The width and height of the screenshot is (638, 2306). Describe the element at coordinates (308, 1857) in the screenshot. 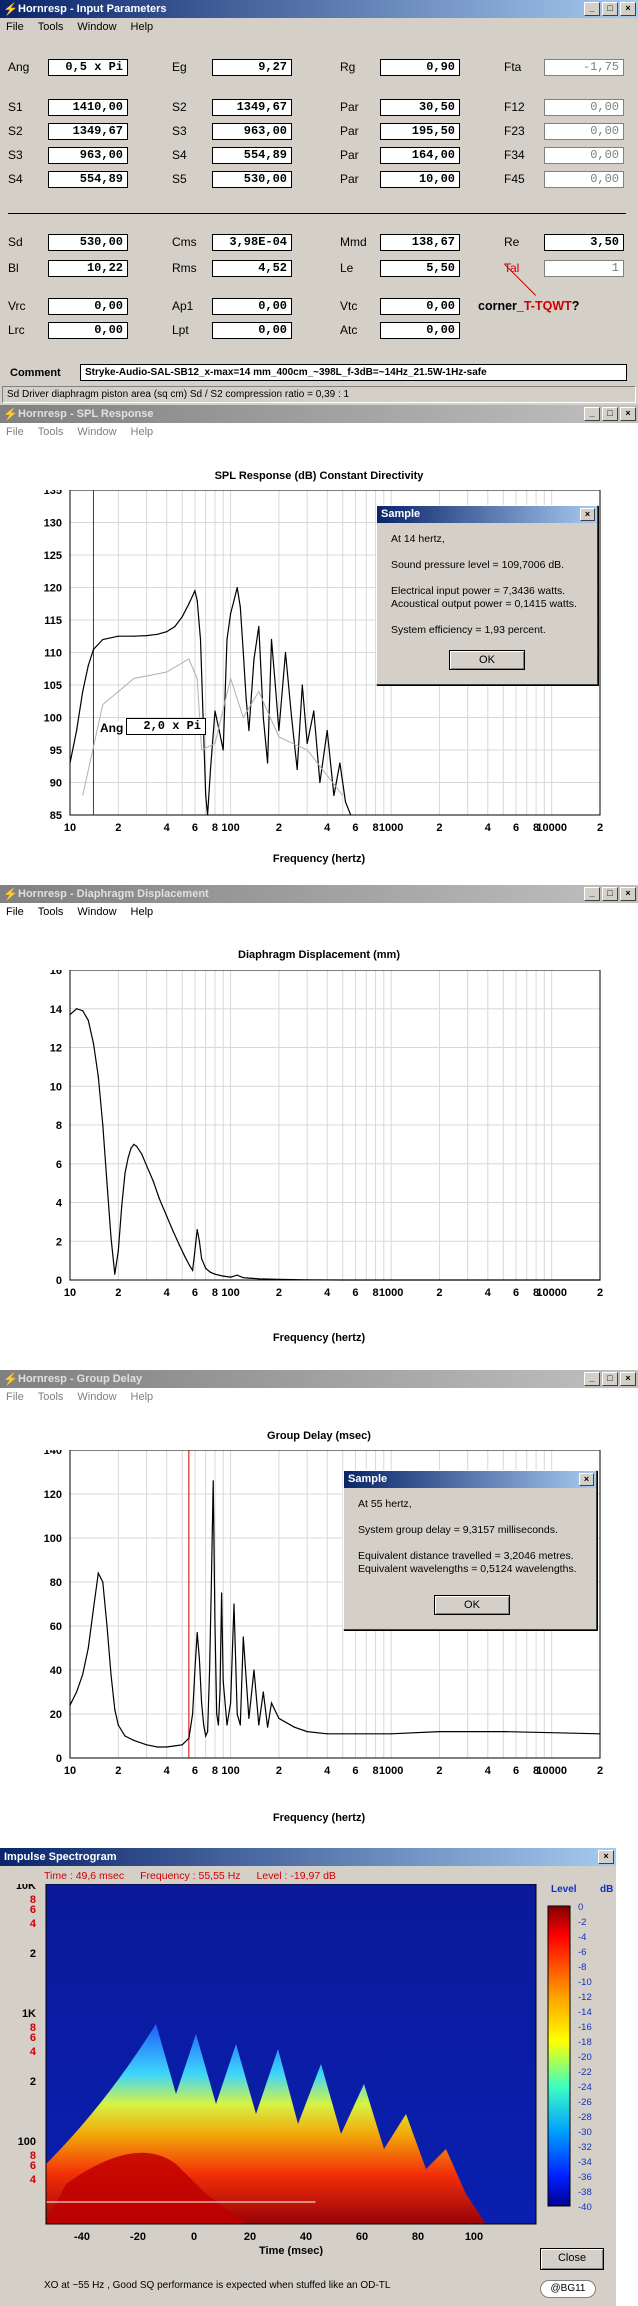

I see `spectro-window-titlebar: Impulse Spectrogram ×` at that location.